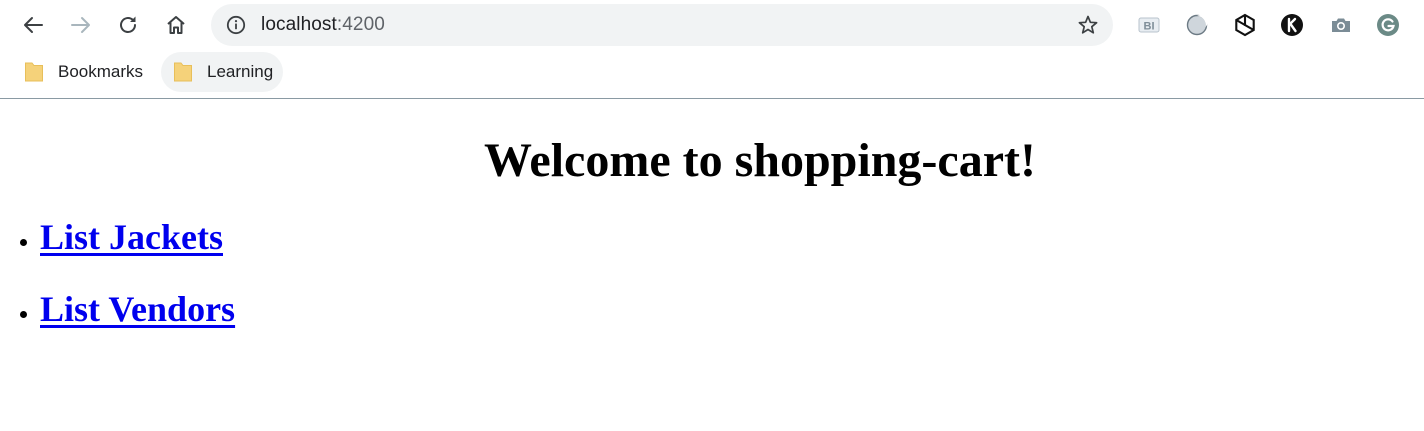 Image resolution: width=1424 pixels, height=431 pixels. Describe the element at coordinates (236, 25) in the screenshot. I see `info-icon` at that location.